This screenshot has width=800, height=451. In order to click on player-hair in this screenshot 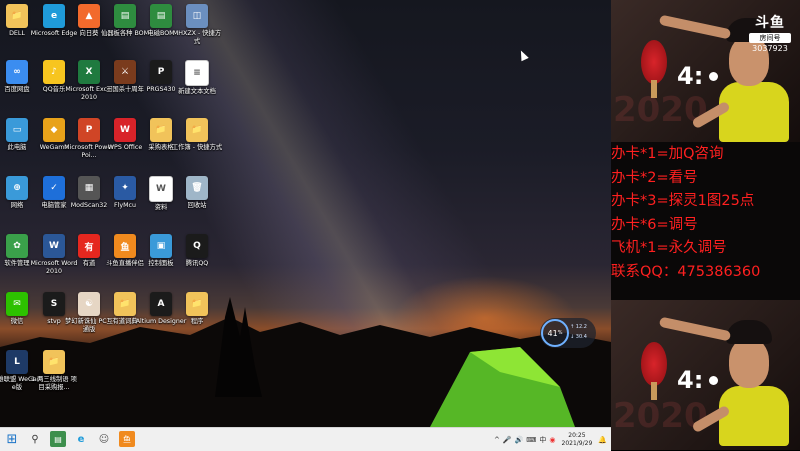, I will do `click(749, 332)`.